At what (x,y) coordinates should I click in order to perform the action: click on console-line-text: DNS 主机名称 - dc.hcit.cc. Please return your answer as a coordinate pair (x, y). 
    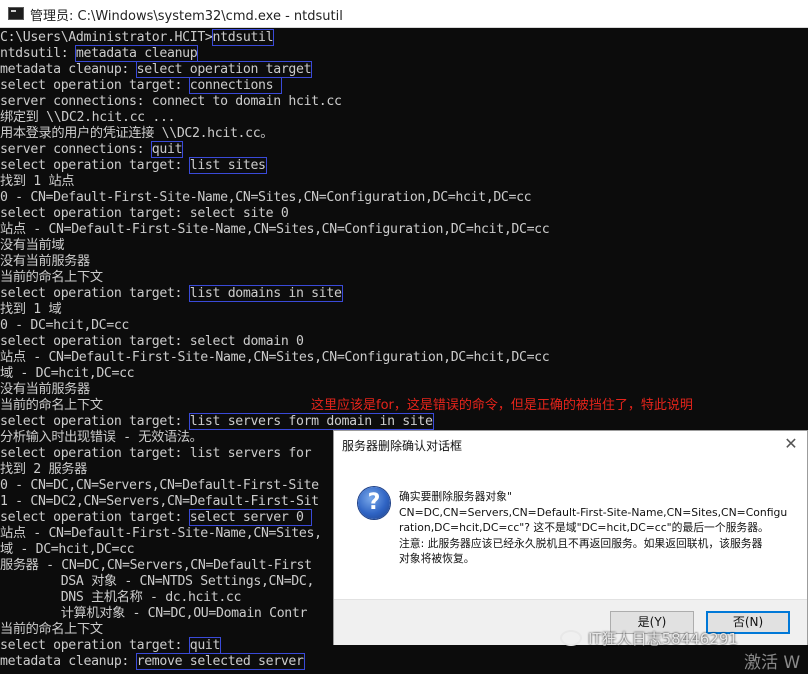
    Looking at the image, I should click on (121, 597).